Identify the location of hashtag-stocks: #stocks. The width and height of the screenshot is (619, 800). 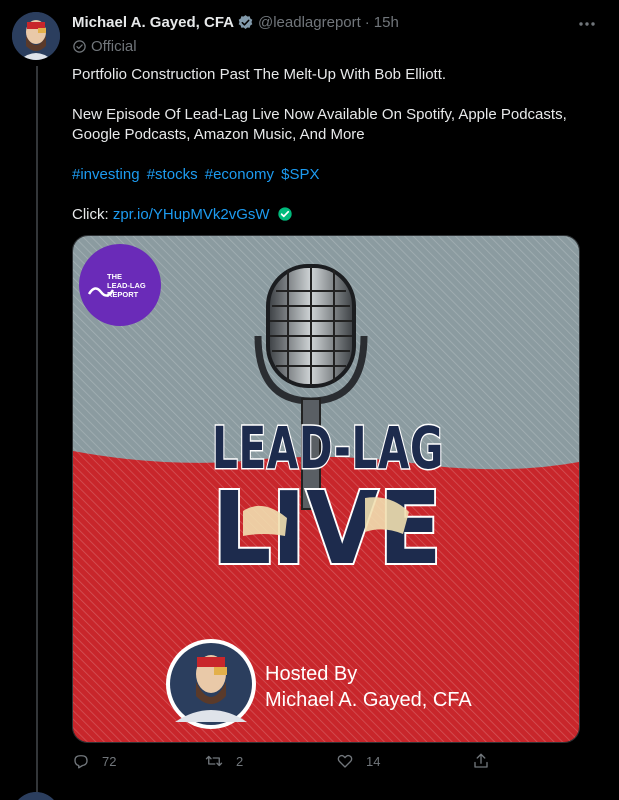
(172, 174).